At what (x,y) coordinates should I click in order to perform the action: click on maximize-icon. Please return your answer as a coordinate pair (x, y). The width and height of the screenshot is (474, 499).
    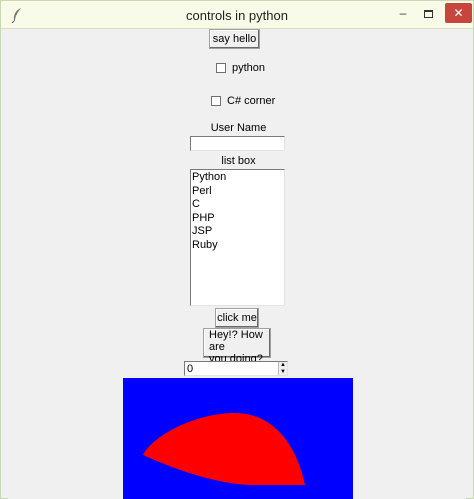
    Looking at the image, I should click on (428, 13).